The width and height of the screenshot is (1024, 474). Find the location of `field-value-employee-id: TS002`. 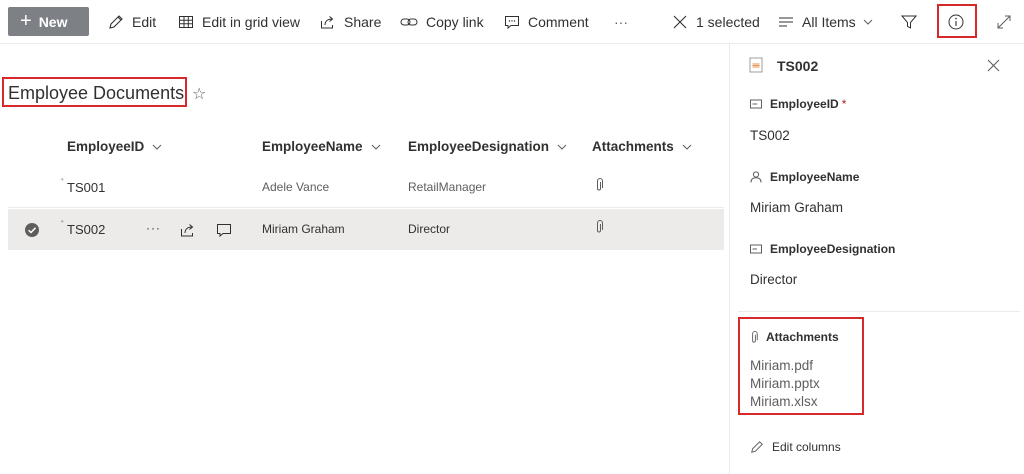

field-value-employee-id: TS002 is located at coordinates (770, 135).